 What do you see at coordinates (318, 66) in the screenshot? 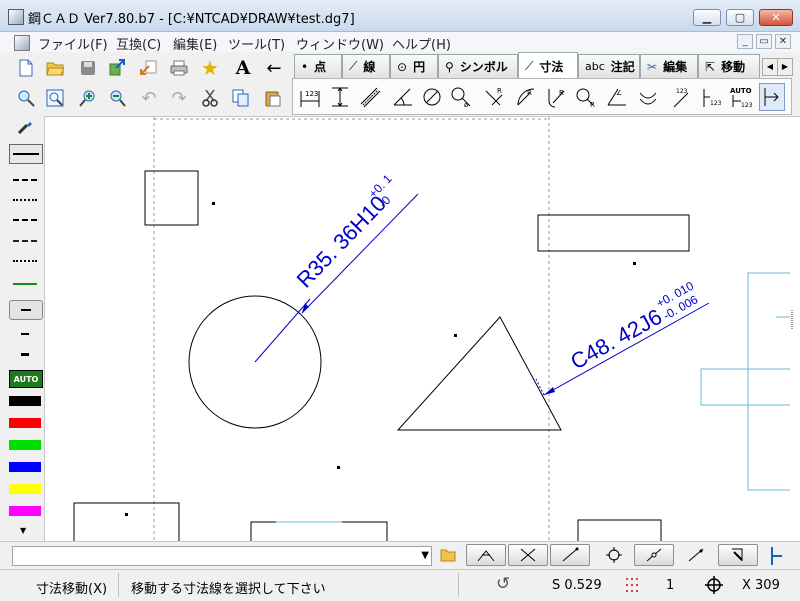
I see `tab-point: • 点` at bounding box center [318, 66].